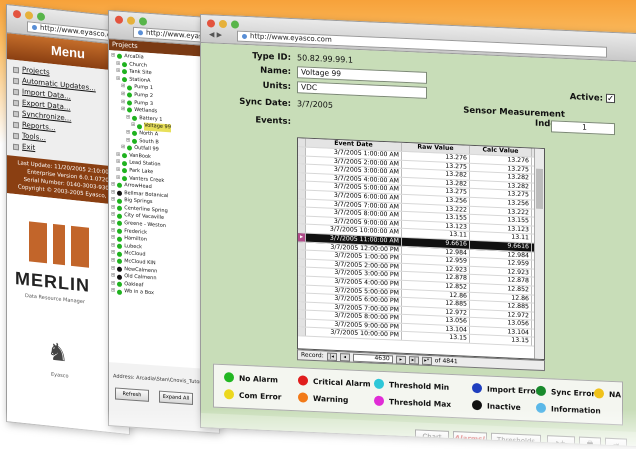 This screenshot has height=449, width=636. What do you see at coordinates (607, 393) in the screenshot?
I see `legend-item: NA` at bounding box center [607, 393].